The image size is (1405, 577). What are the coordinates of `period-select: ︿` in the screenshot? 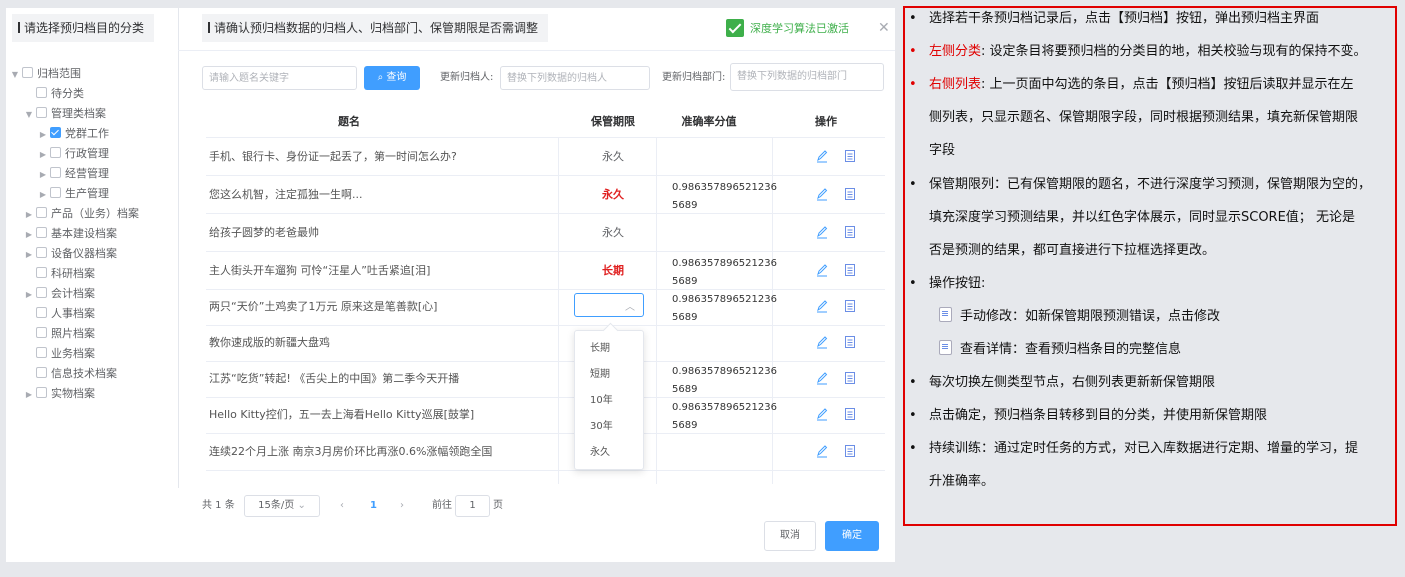 It's located at (609, 305).